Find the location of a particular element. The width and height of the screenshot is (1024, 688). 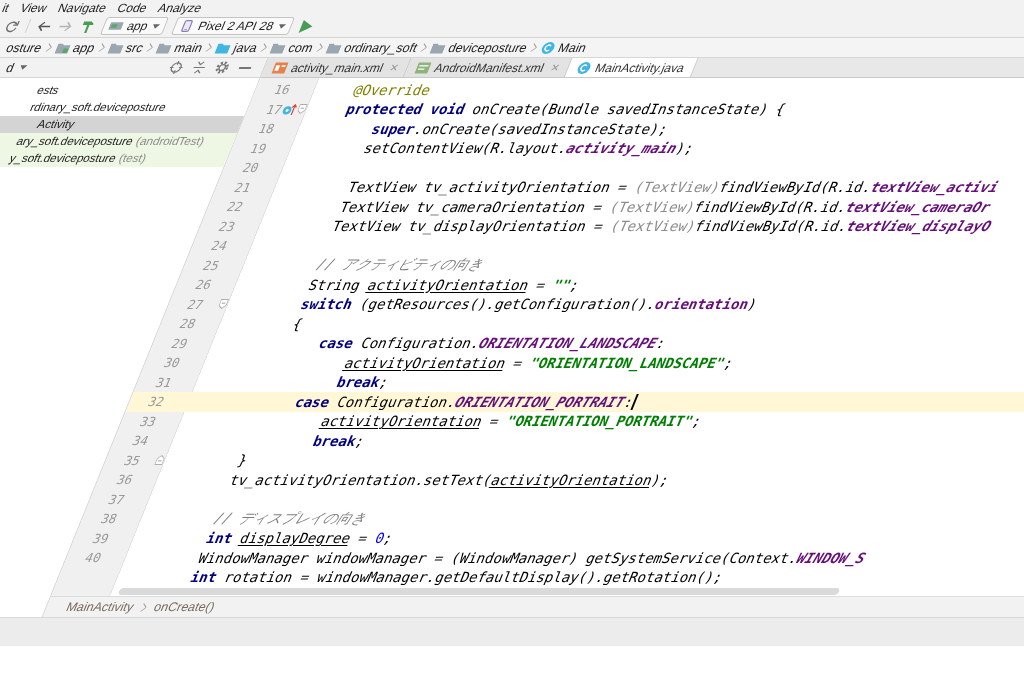

tree-item: Activity is located at coordinates (122, 124).